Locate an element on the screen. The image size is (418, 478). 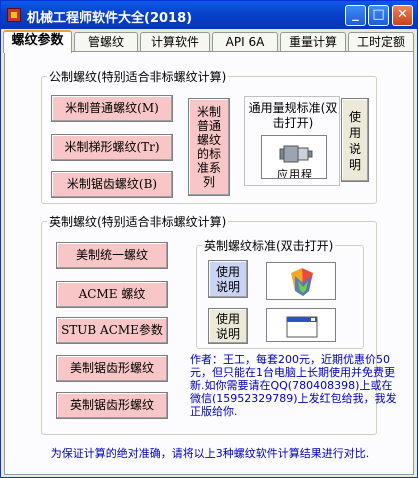
tab-calc-software: 计算软件 is located at coordinates (175, 41).